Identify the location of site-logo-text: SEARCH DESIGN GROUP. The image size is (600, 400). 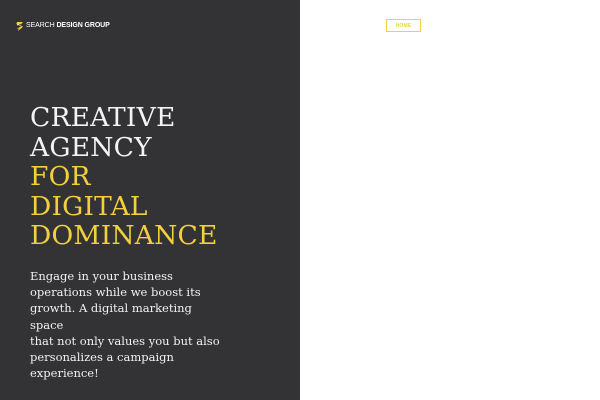
(68, 26).